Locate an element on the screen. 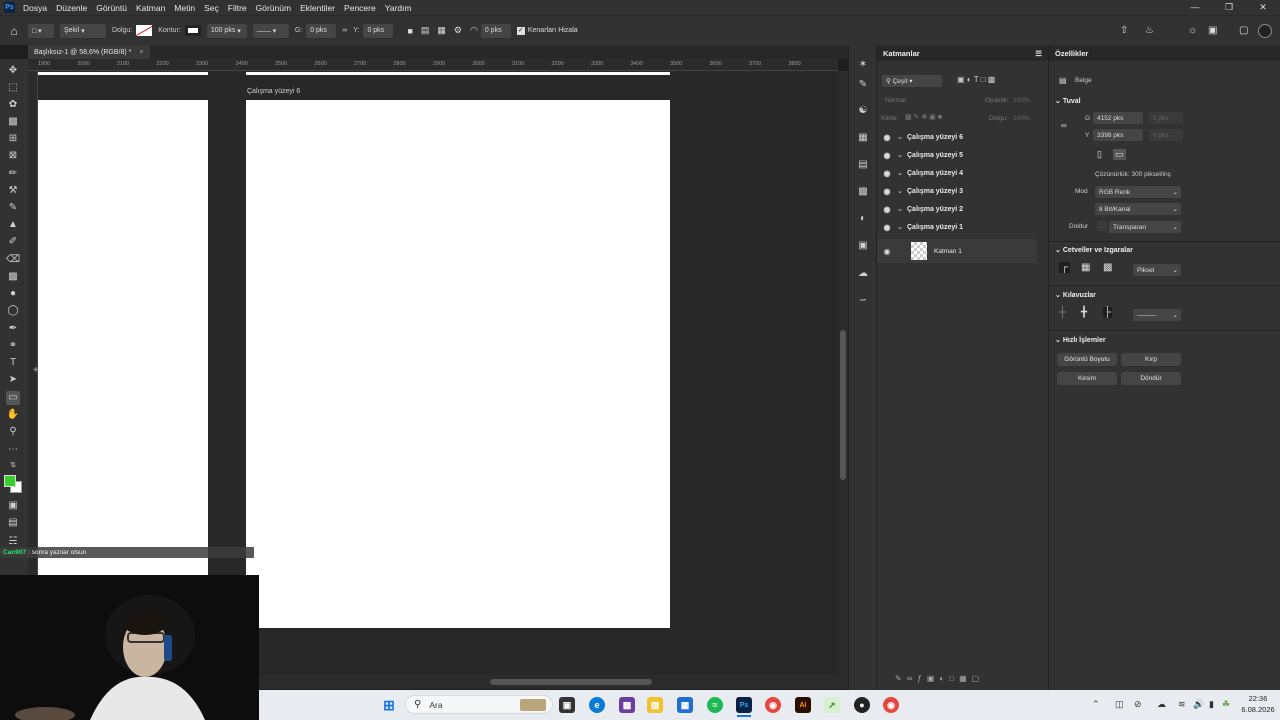 This screenshot has height=720, width=1280. quick-mask-icon: ▣ is located at coordinates (13, 506).